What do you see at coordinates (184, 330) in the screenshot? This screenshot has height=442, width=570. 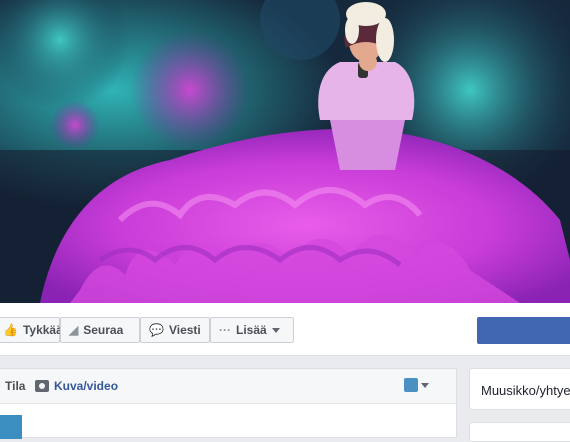 I see `message-button-label: Viesti` at bounding box center [184, 330].